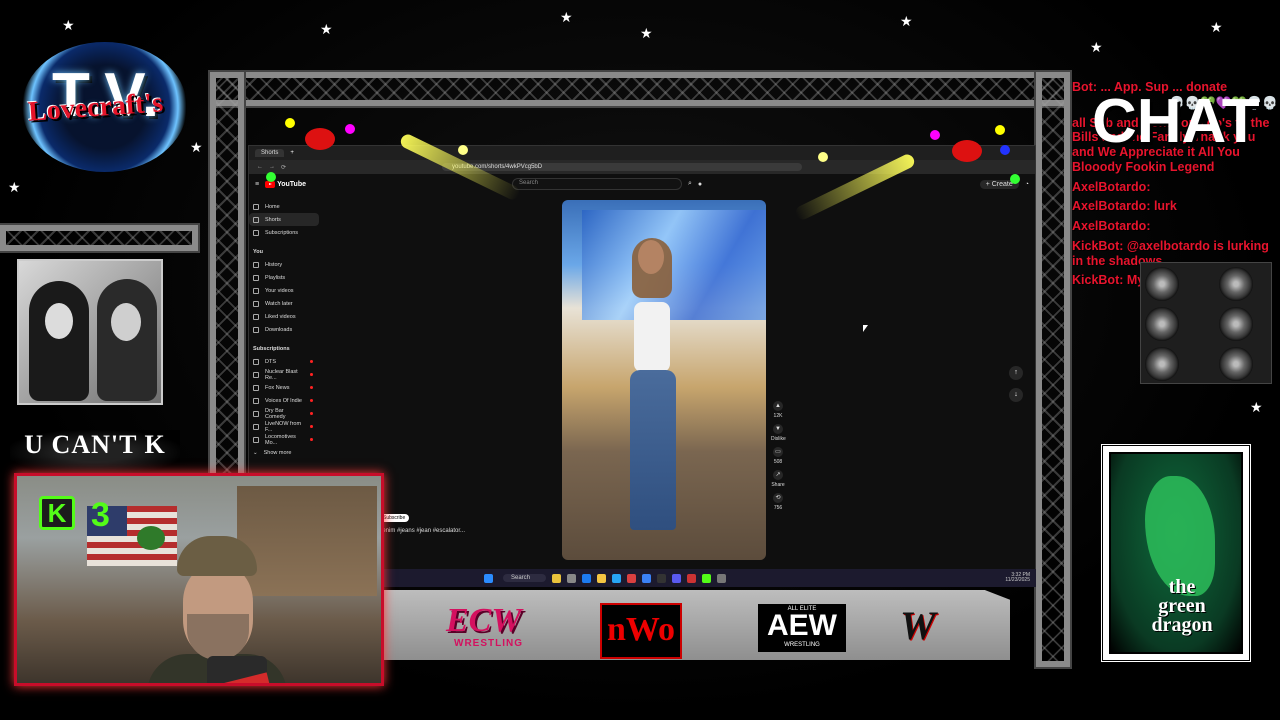 This screenshot has width=1280, height=720. I want to click on new-tab-button: +, so click(292, 153).